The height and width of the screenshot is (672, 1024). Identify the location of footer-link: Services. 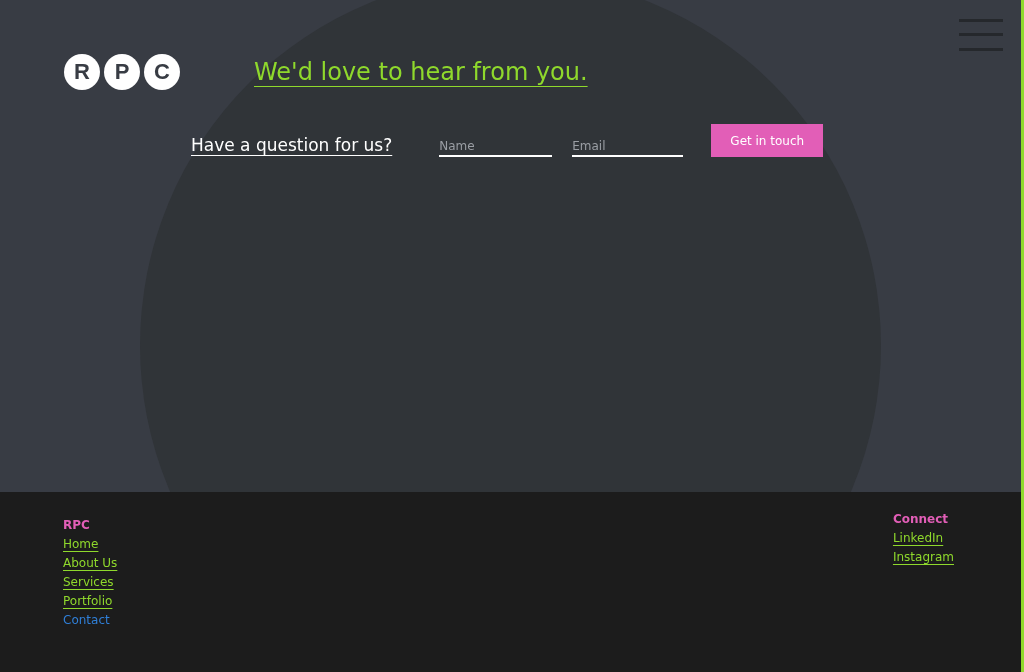
(88, 582).